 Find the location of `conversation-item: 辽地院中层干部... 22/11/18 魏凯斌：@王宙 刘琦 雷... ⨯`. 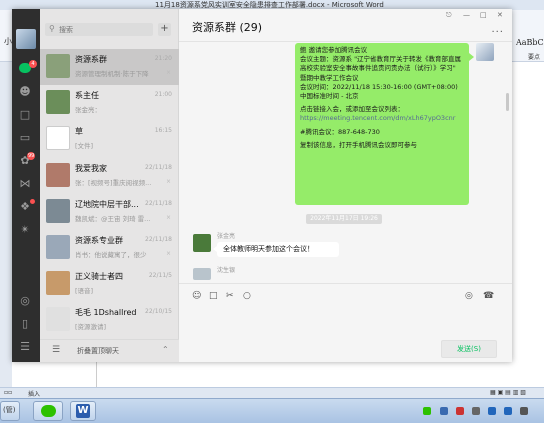

conversation-item: 辽地院中层干部... 22/11/18 魏凯斌：@王宙 刘琦 雷... ⨯ is located at coordinates (109, 212).